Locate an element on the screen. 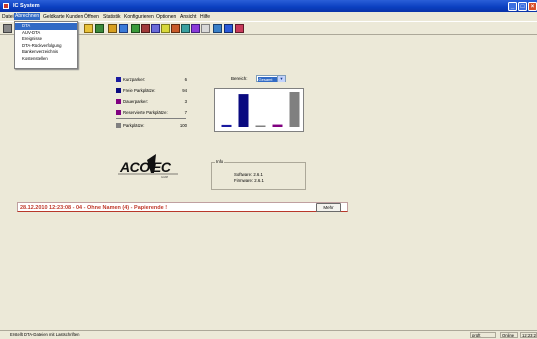 This screenshot has width=537, height=339. legend-divider is located at coordinates (151, 118).